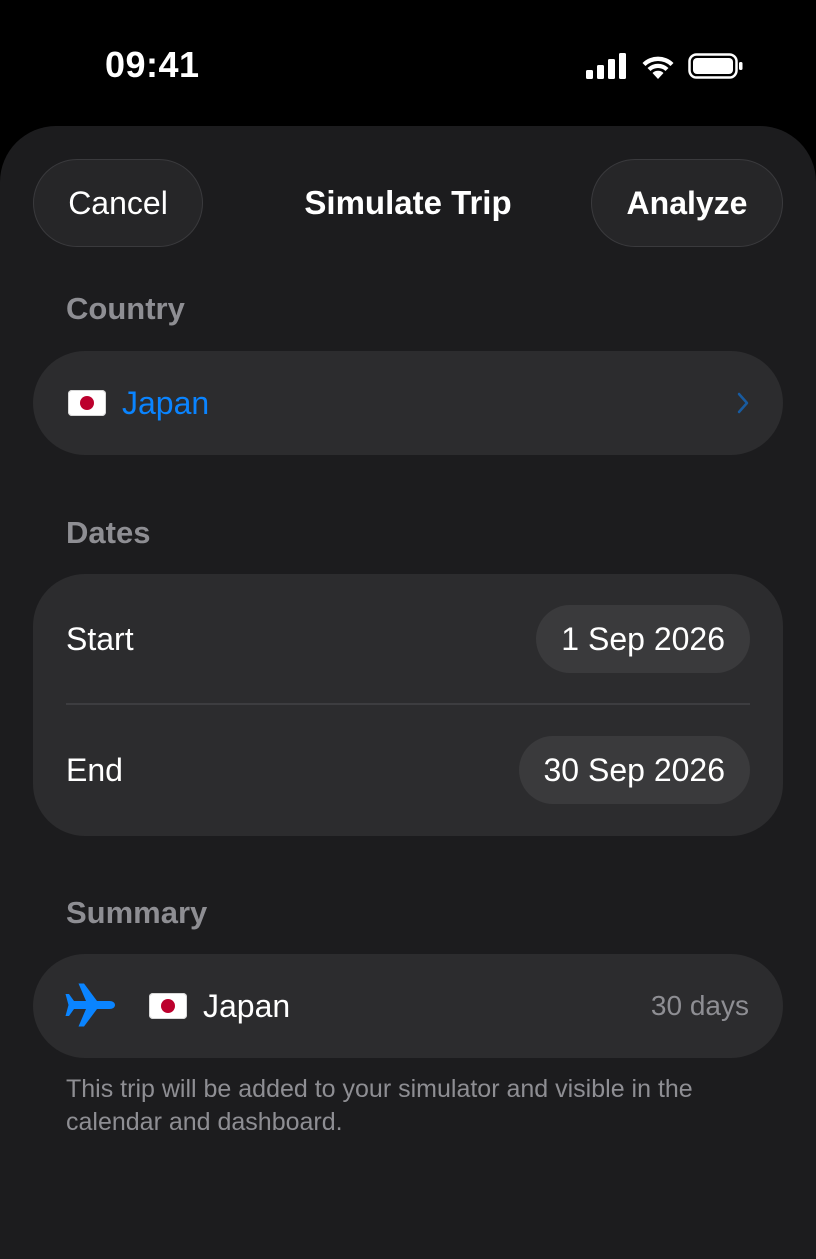 This screenshot has width=816, height=1259. Describe the element at coordinates (152, 64) in the screenshot. I see `status-time: 09:41` at that location.